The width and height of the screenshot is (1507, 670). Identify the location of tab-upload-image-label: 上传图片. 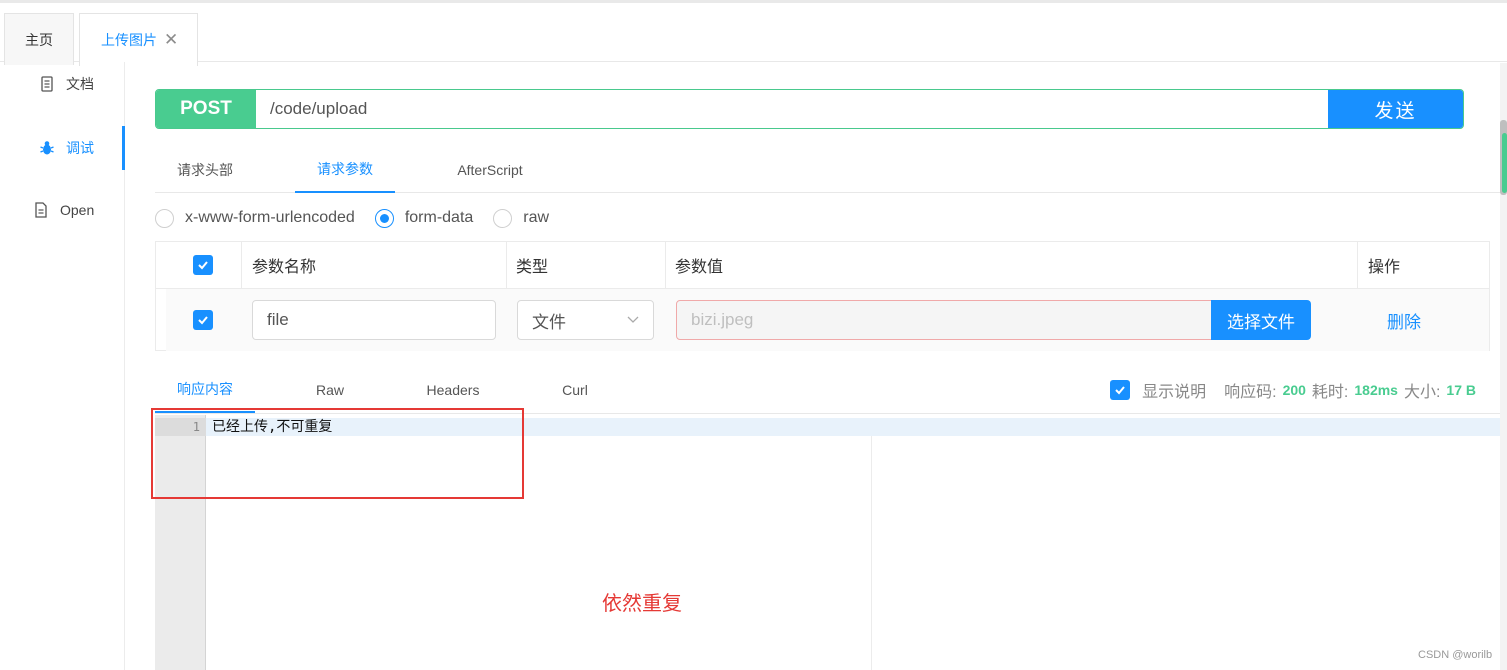
(129, 40).